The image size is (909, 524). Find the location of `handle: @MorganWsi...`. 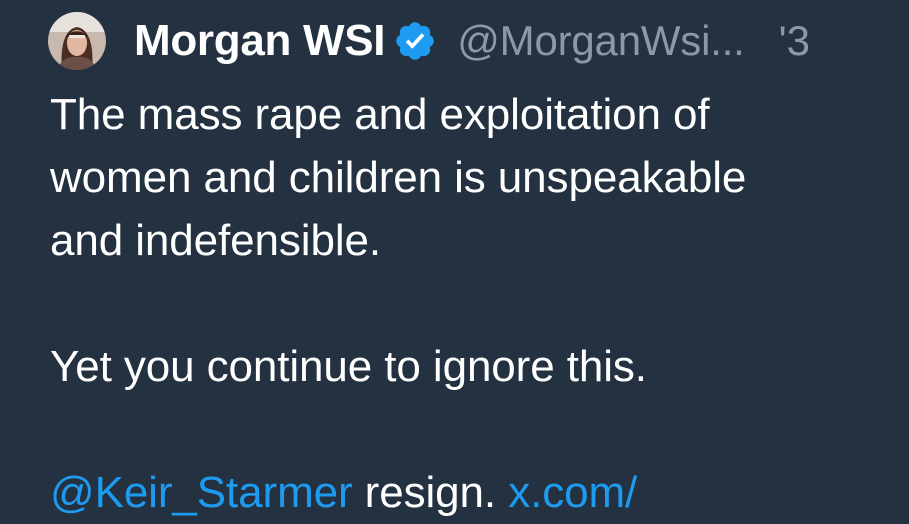

handle: @MorganWsi... is located at coordinates (601, 41).